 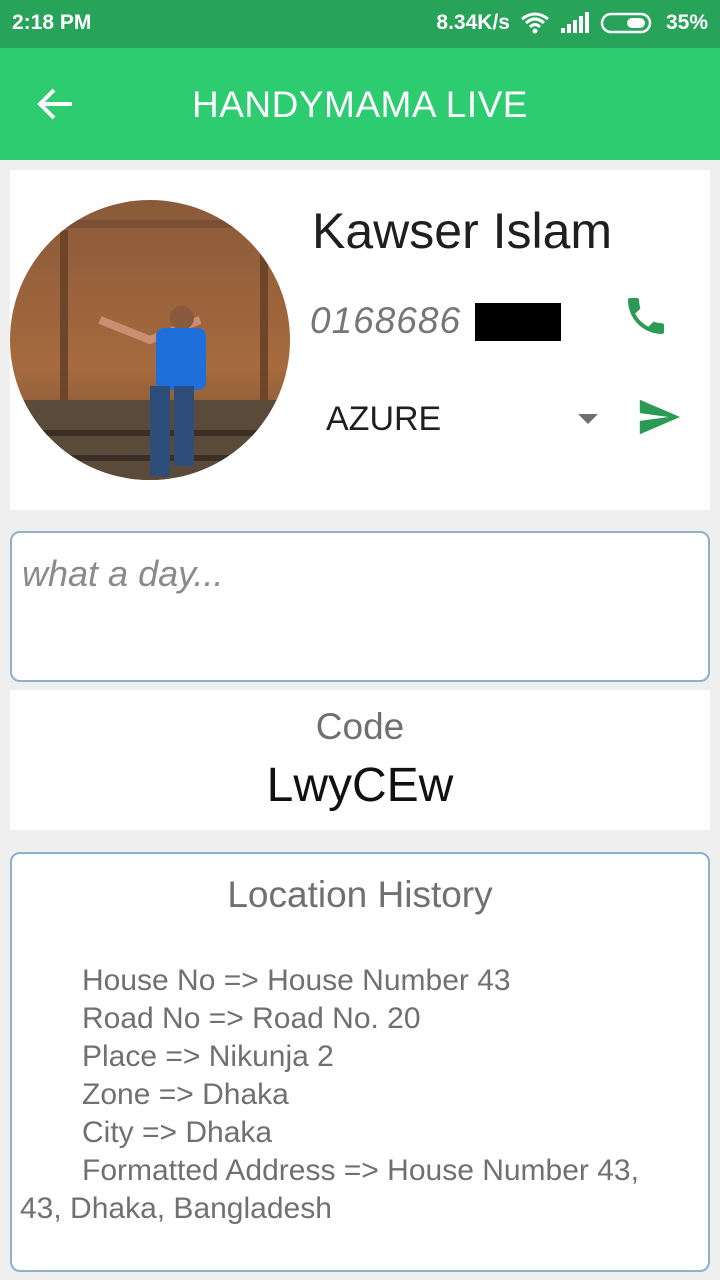 I want to click on network-speed: 8.34K/s, so click(x=473, y=22).